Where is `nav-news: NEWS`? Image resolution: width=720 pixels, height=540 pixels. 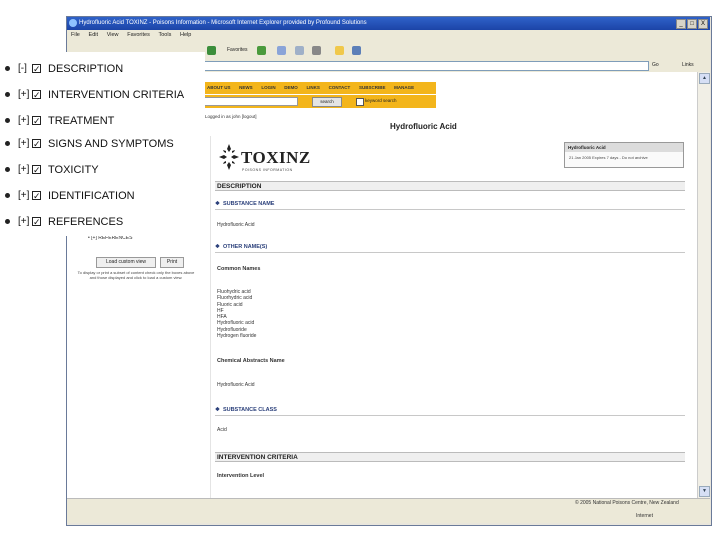 nav-news: NEWS is located at coordinates (246, 88).